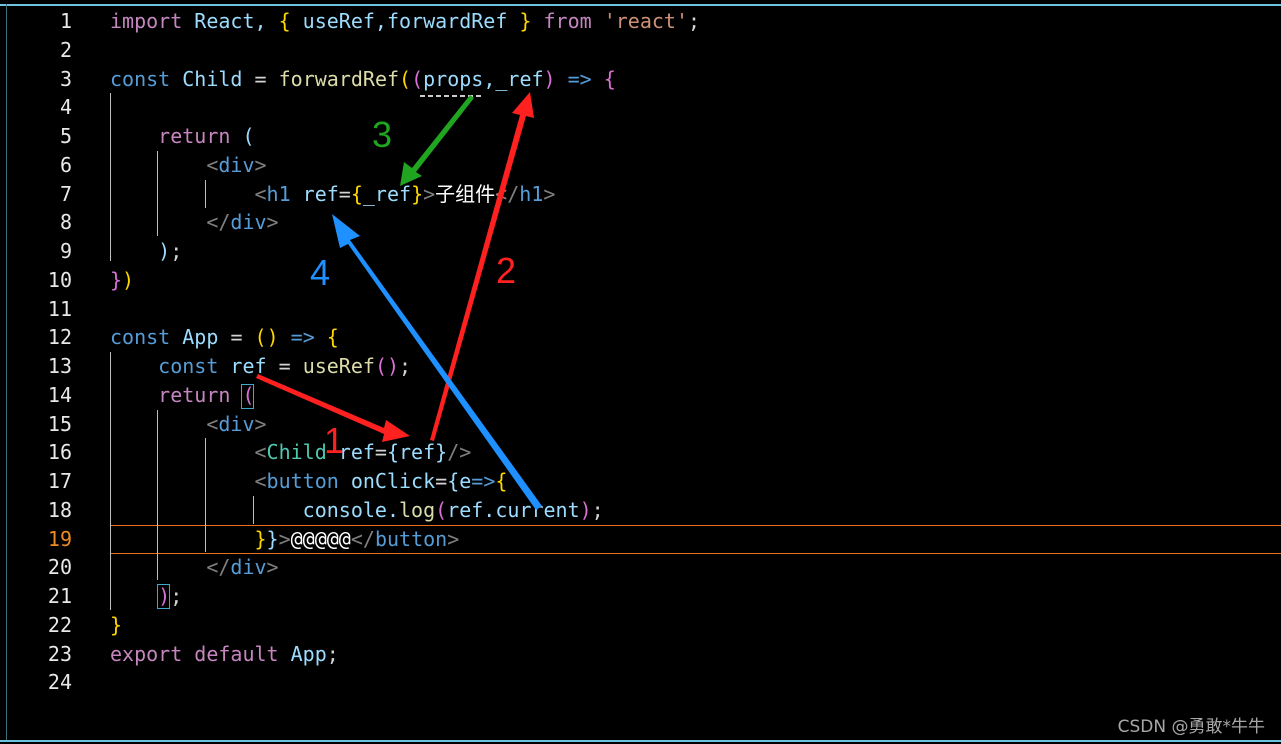 This screenshot has width=1281, height=744. What do you see at coordinates (399, 301) in the screenshot?
I see `annotation-arrows` at bounding box center [399, 301].